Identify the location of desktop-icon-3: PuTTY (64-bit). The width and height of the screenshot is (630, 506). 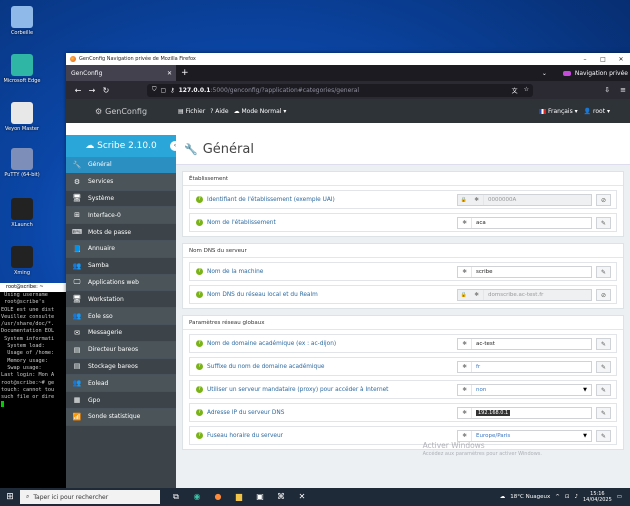
(22, 163).